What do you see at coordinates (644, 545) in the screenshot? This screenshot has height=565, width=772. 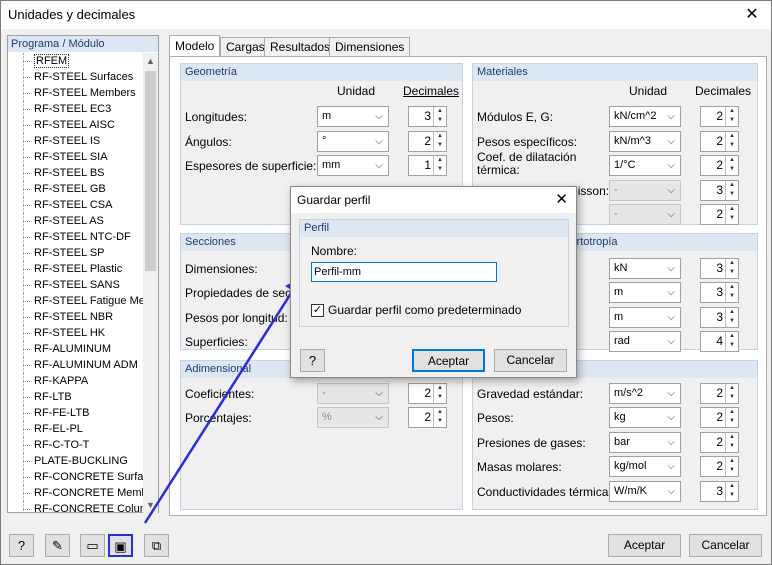 I see `ok-button: Aceptar` at bounding box center [644, 545].